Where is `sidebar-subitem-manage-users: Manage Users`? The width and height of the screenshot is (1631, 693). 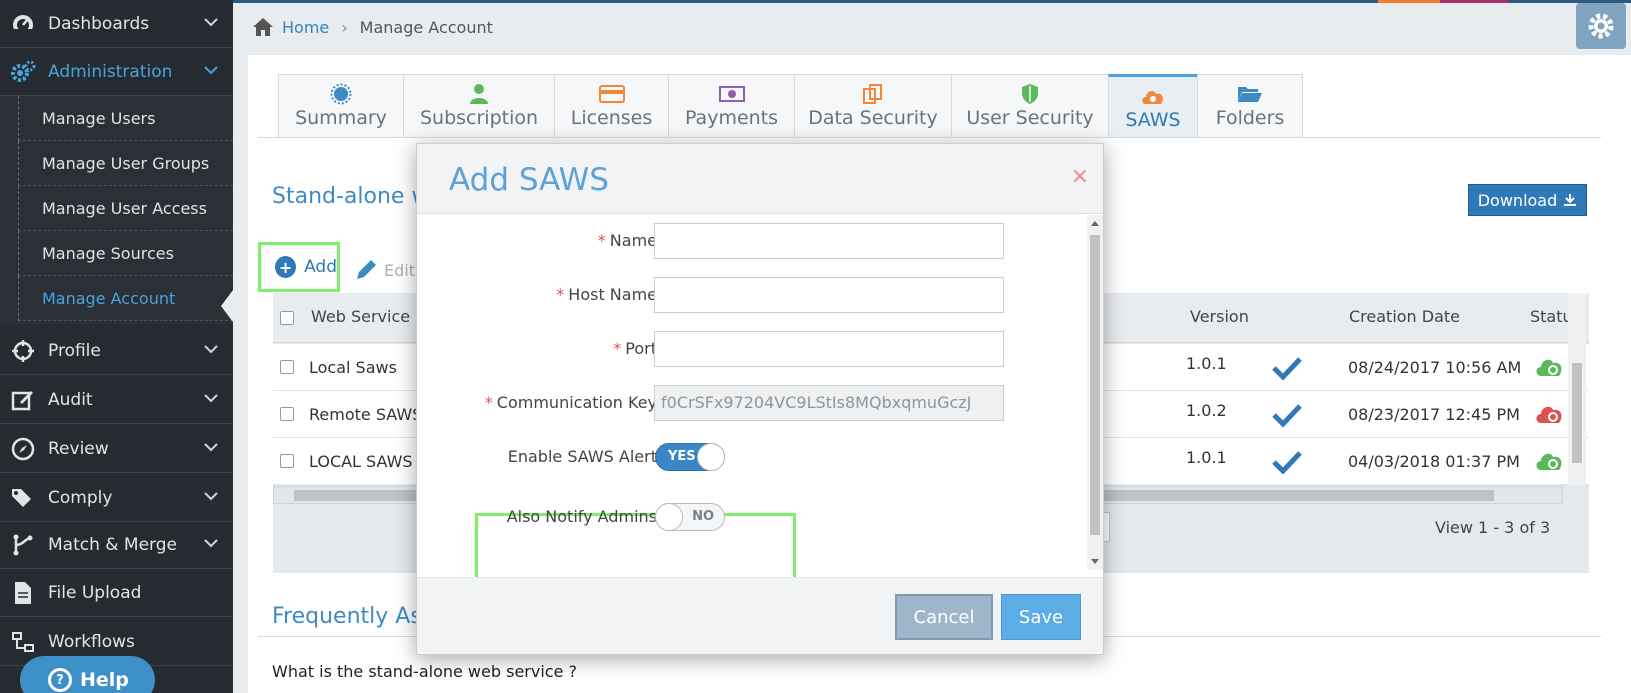 sidebar-subitem-manage-users: Manage Users is located at coordinates (125, 118).